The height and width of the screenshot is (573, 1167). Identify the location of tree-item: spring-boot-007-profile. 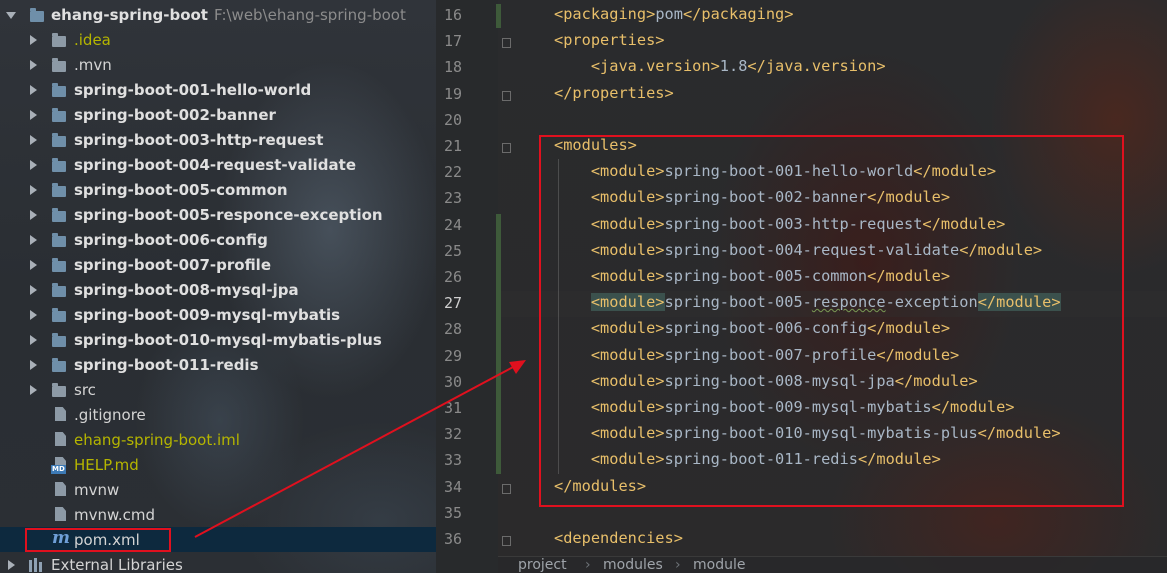
(218, 264).